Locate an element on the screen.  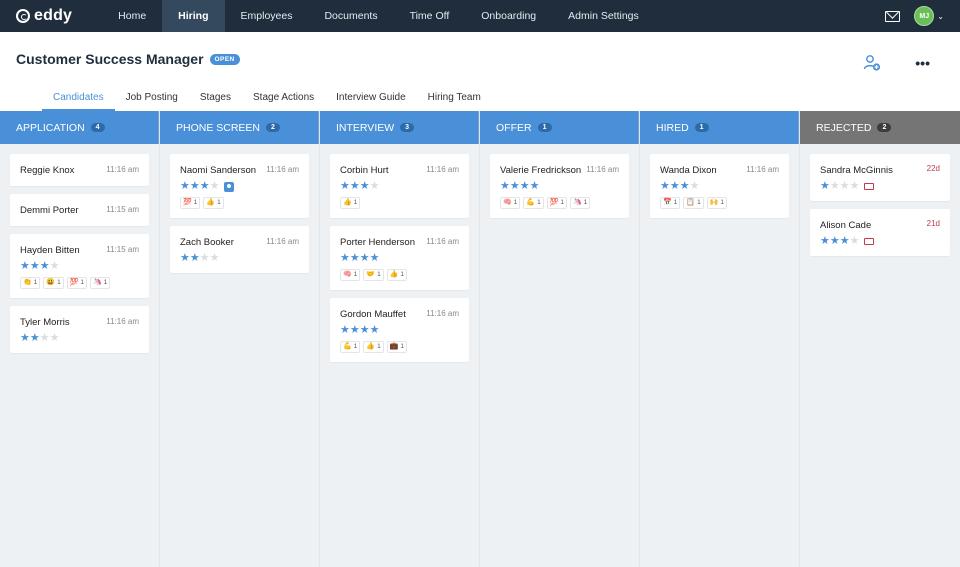
stage-header: APPLICATION 4 is located at coordinates (79, 127).